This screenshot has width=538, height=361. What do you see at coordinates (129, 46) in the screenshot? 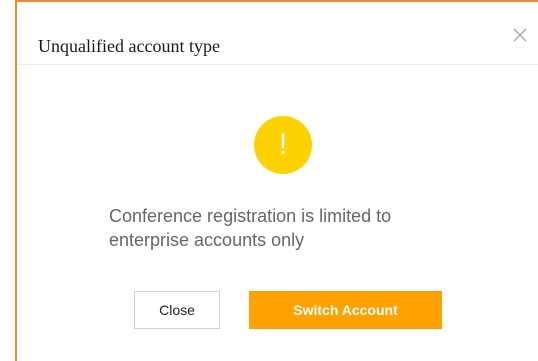
I see `dialog-title: Unqualified account type` at bounding box center [129, 46].